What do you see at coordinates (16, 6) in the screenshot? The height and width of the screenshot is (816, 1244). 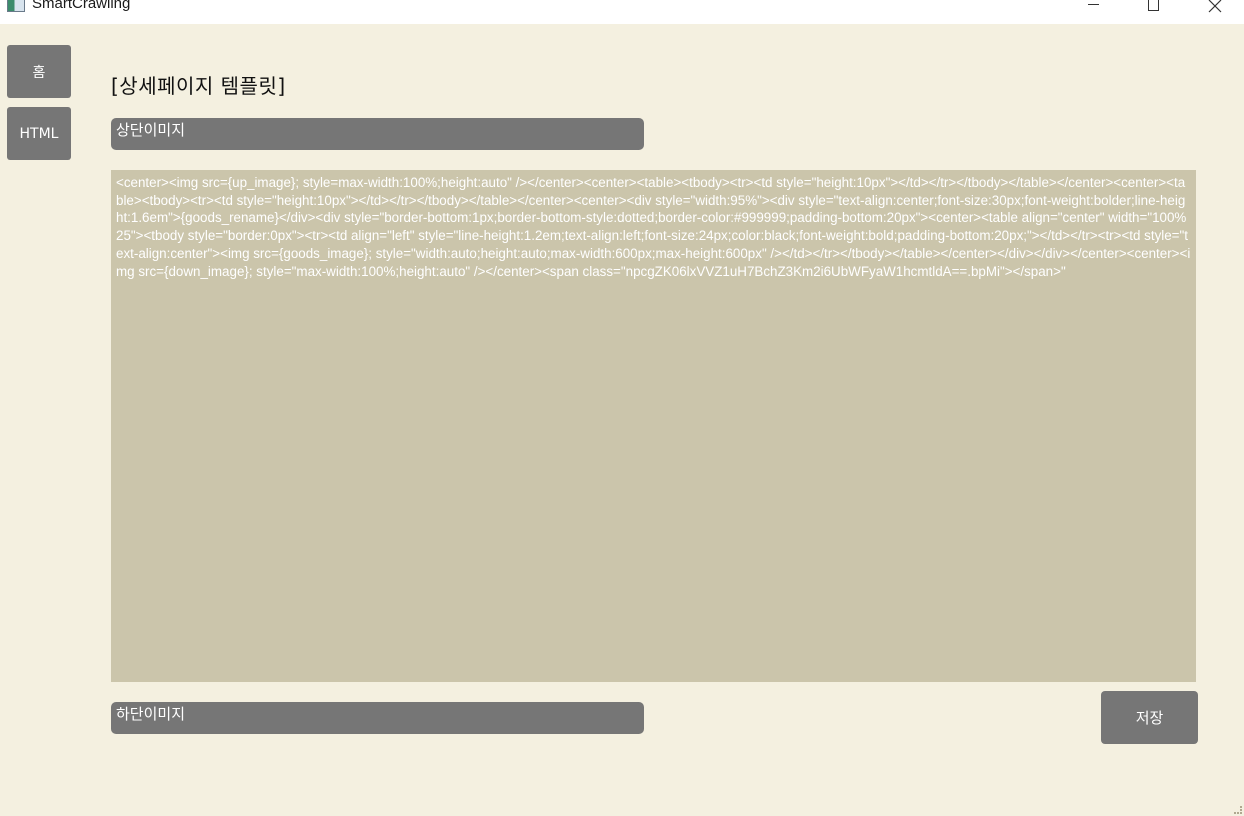 I see `app-window-icon` at bounding box center [16, 6].